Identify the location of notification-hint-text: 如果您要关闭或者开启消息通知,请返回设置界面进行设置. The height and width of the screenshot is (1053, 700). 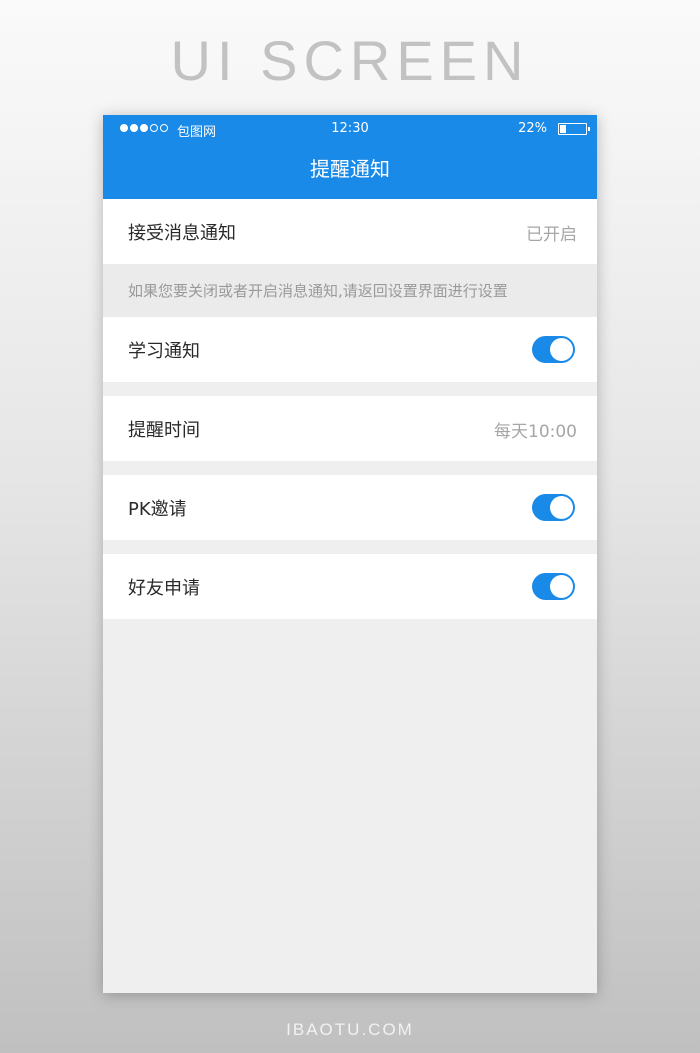
(318, 291).